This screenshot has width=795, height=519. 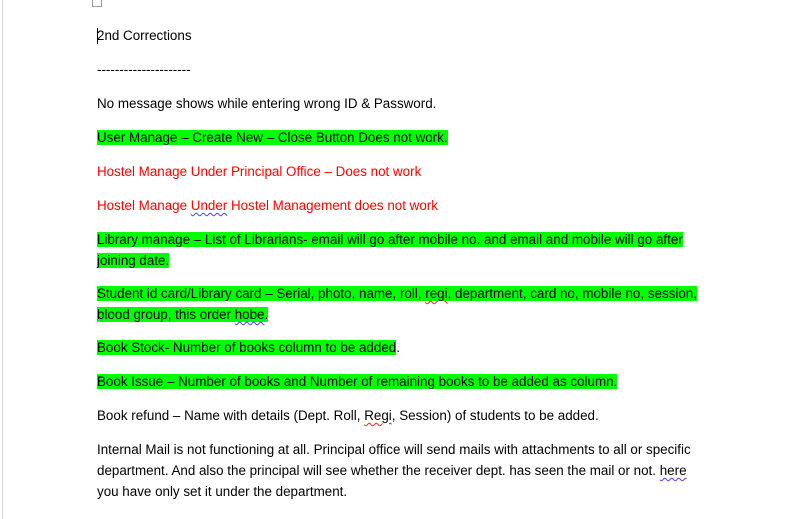 I want to click on text-run: , Session) of students to be added., so click(x=495, y=415).